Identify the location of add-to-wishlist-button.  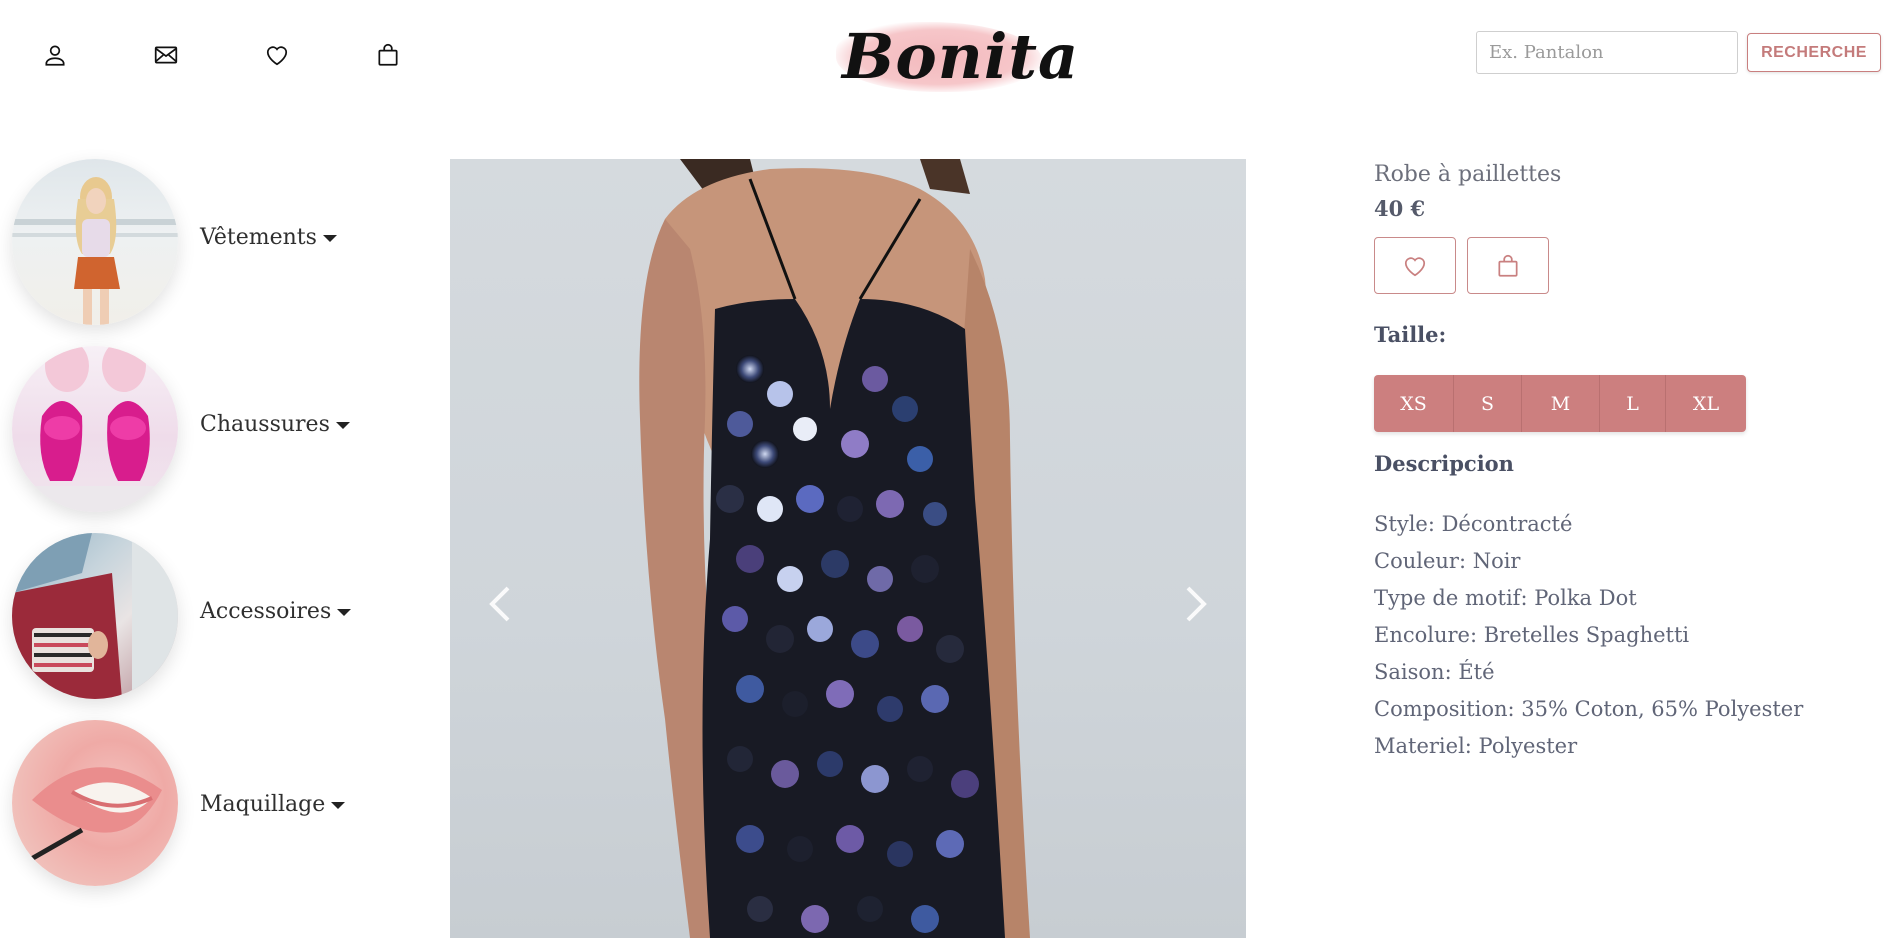
(1415, 265).